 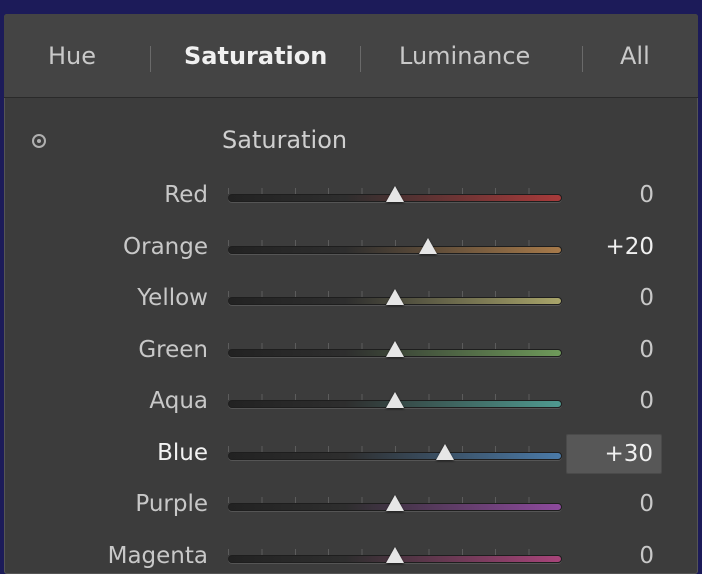 What do you see at coordinates (171, 504) in the screenshot?
I see `slider-label-purple: Purple` at bounding box center [171, 504].